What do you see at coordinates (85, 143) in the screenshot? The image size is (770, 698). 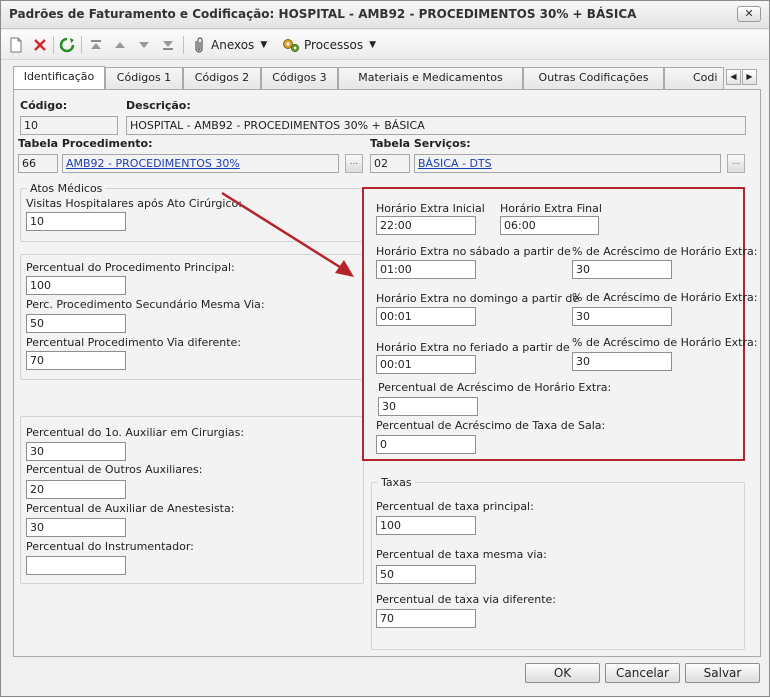 I see `tabela-procedimento-label: Tabela Procedimento:` at bounding box center [85, 143].